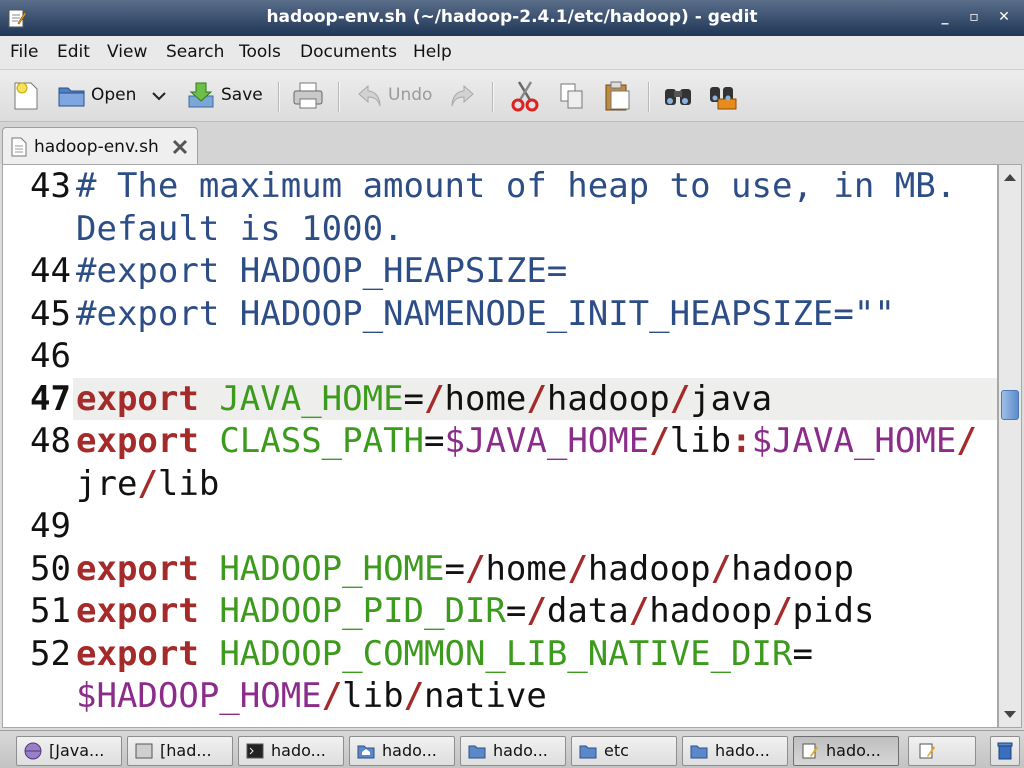  I want to click on line-number: 47, so click(50, 399).